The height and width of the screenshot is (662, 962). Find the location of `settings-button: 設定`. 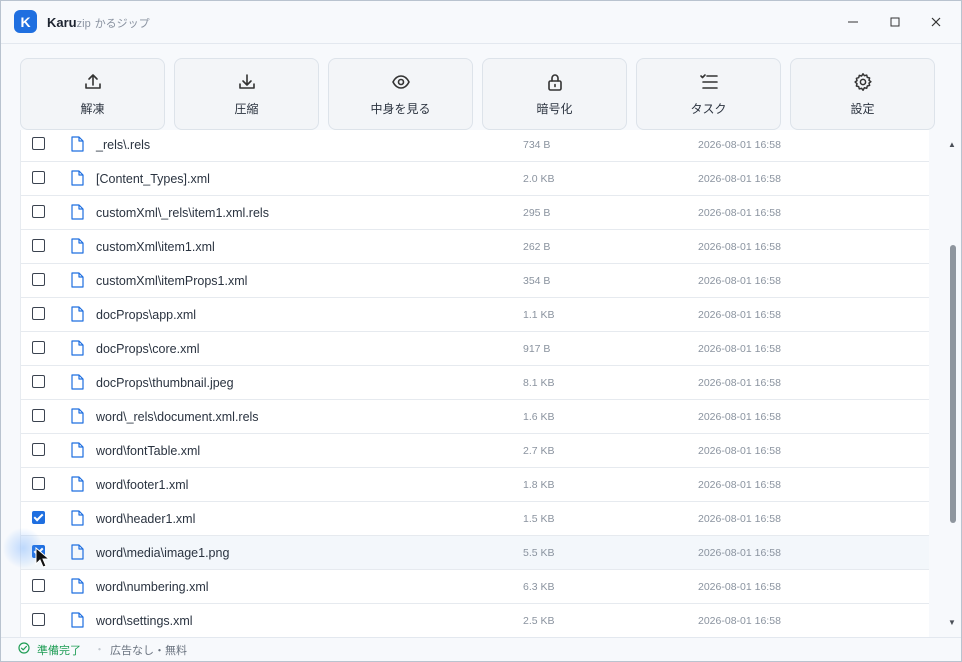

settings-button: 設定 is located at coordinates (862, 94).